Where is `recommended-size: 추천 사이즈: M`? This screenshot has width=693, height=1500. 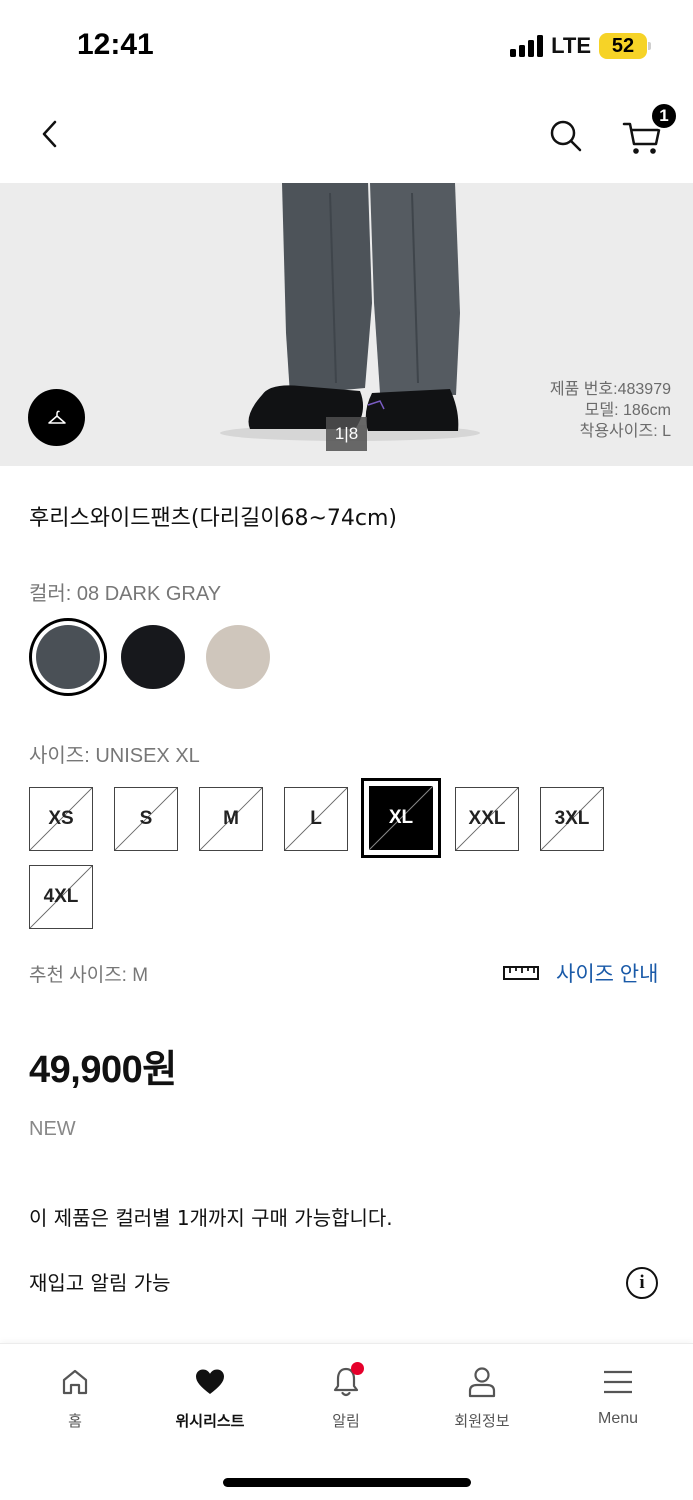 recommended-size: 추천 사이즈: M is located at coordinates (89, 975).